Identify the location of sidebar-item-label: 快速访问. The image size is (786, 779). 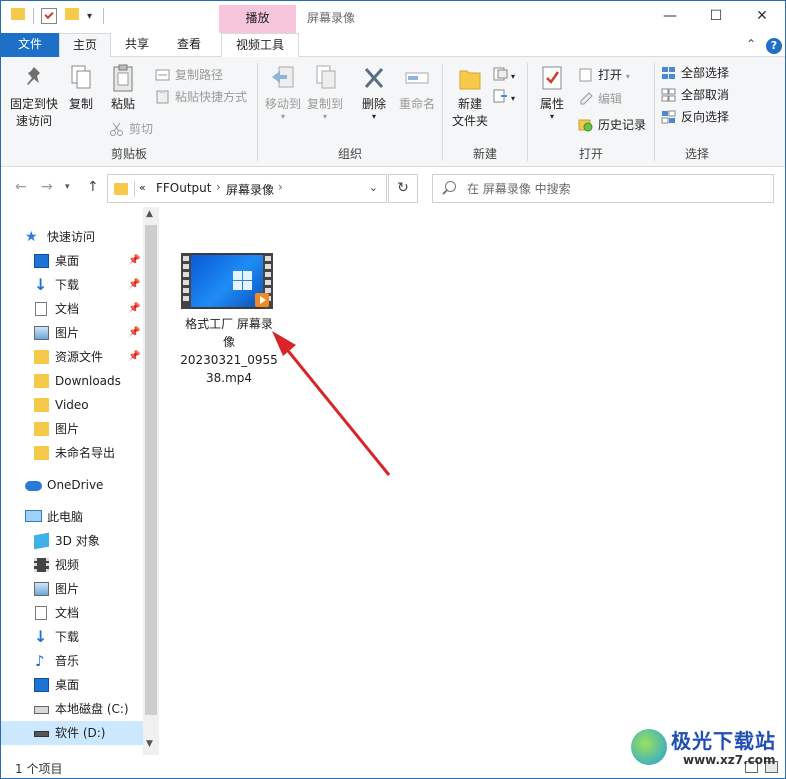
(71, 237).